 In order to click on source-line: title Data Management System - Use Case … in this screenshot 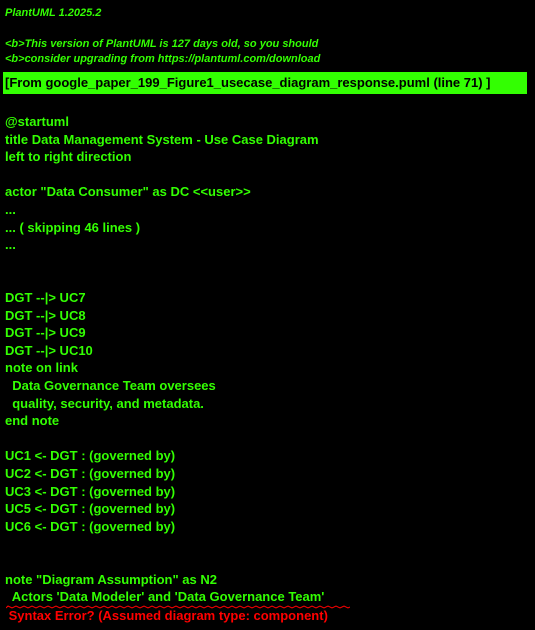, I will do `click(162, 139)`.